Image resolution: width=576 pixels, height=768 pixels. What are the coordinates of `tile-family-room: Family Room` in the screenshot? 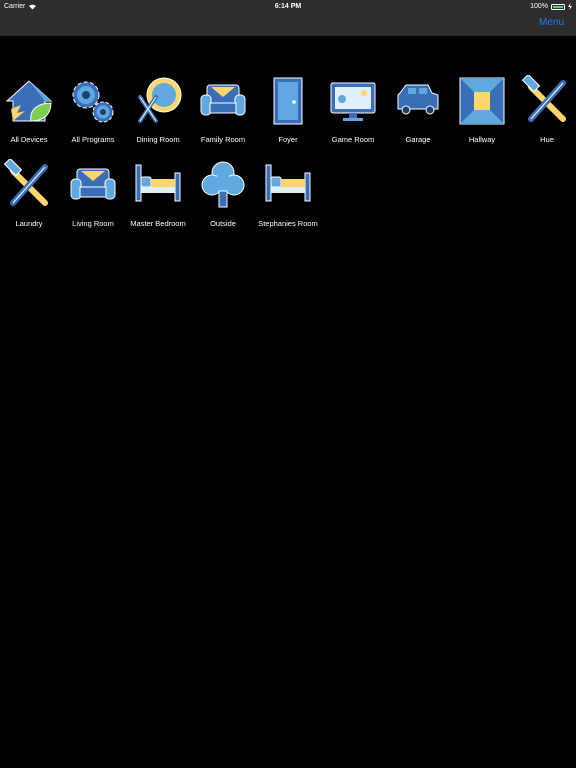 It's located at (223, 109).